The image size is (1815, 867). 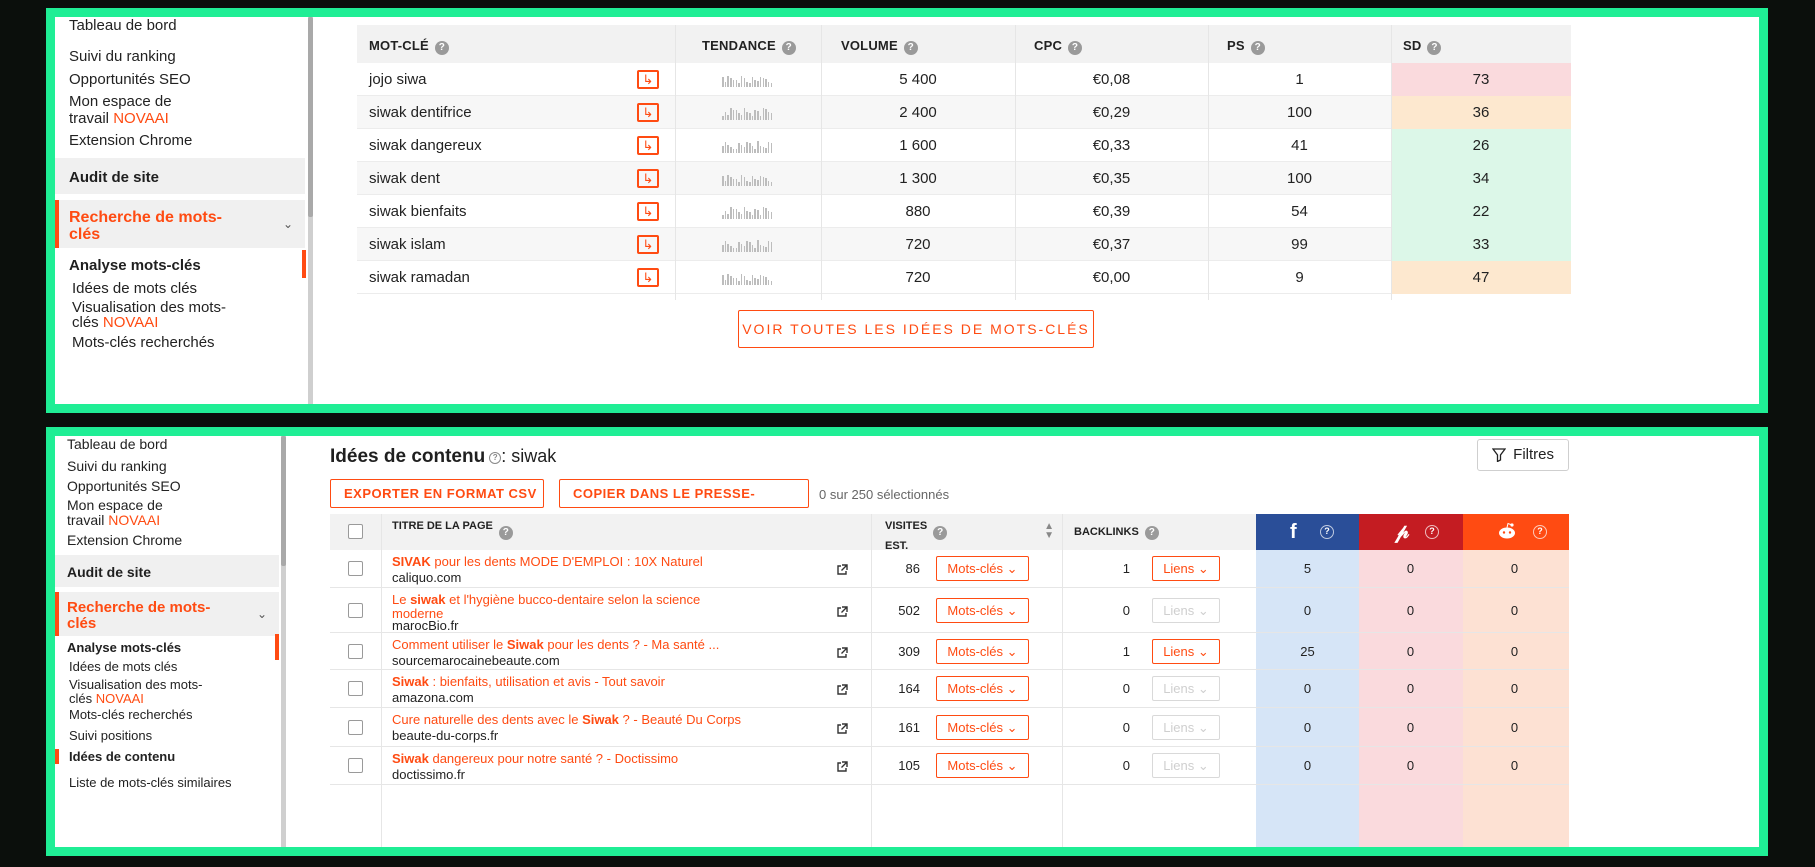 I want to click on sidebar-sub-content-ideas: Idées de contenu, so click(x=115, y=756).